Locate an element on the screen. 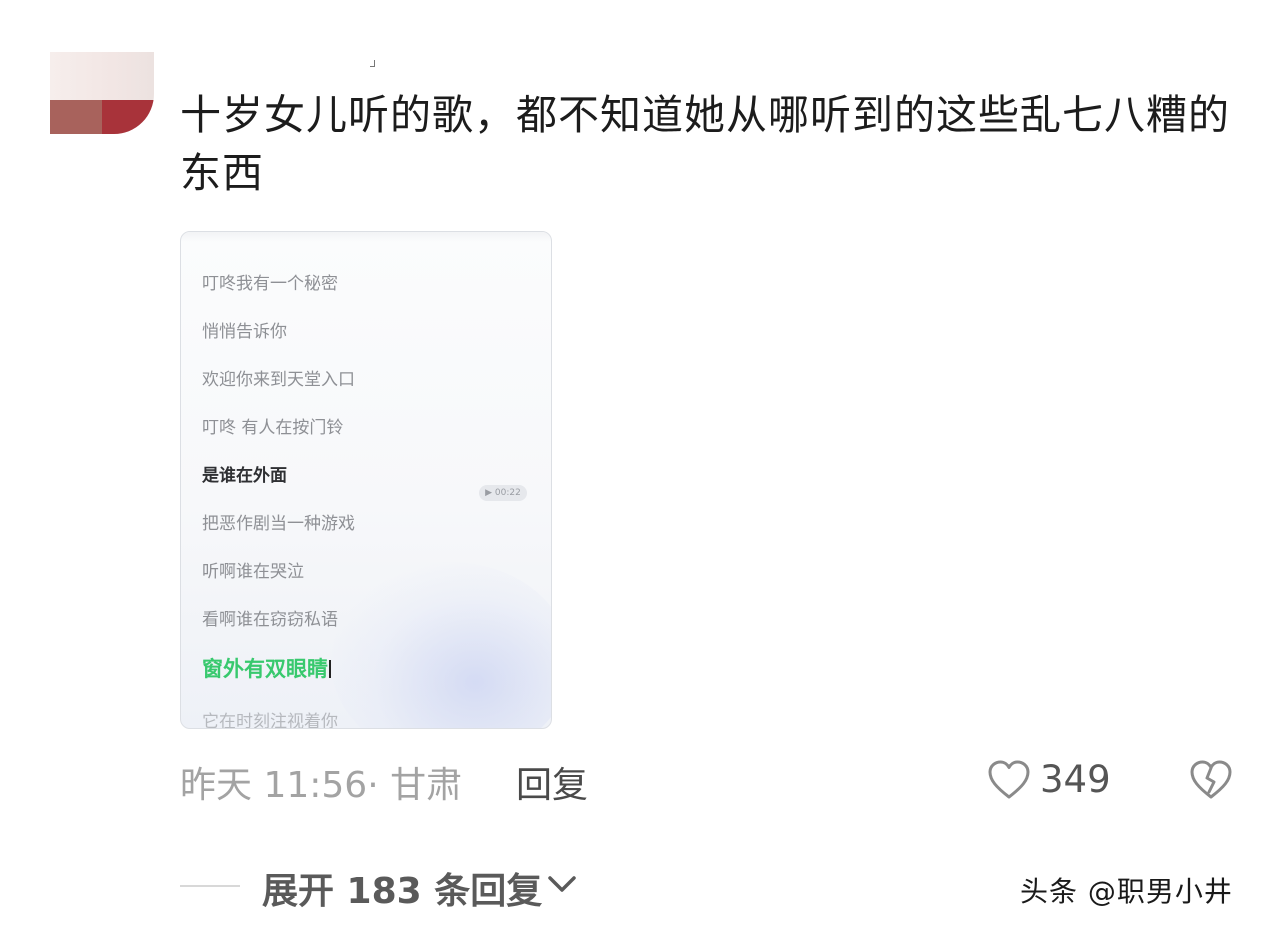 The height and width of the screenshot is (931, 1284). lyric-line: 悄悄告诉你 is located at coordinates (244, 332).